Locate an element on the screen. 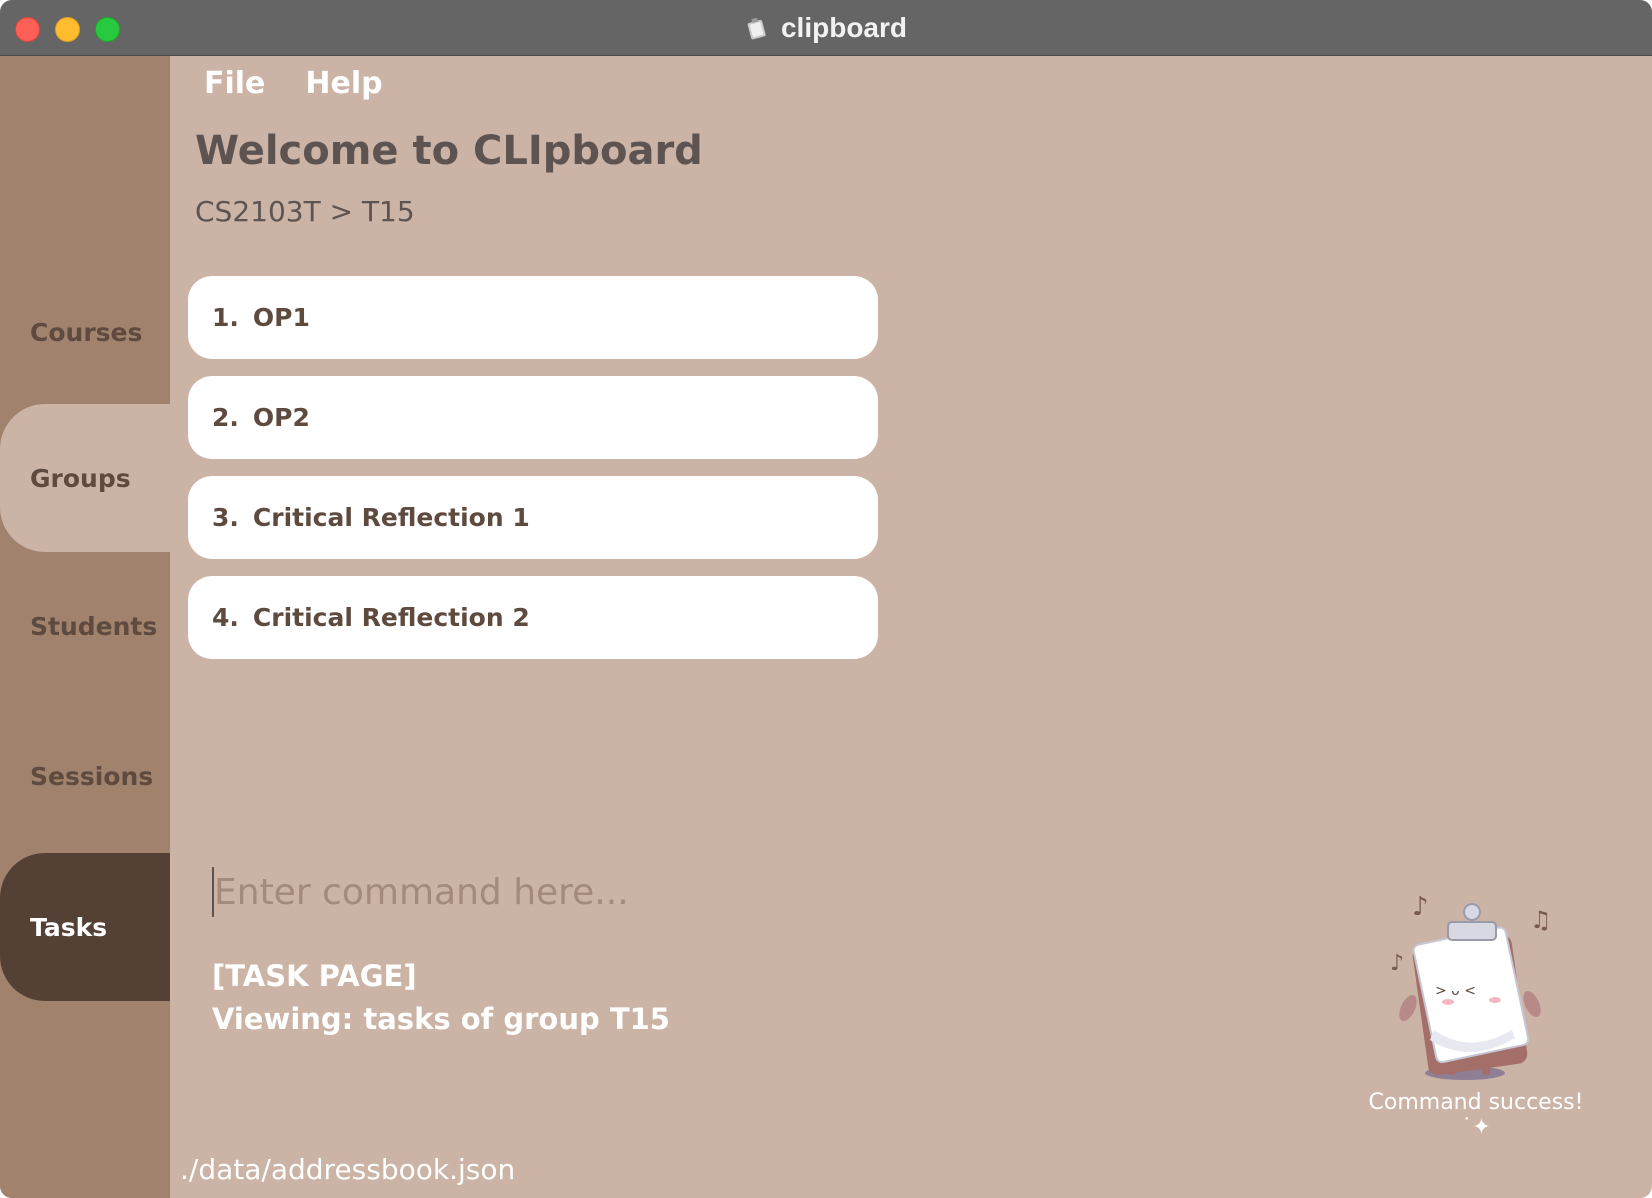 Image resolution: width=1652 pixels, height=1198 pixels. breadcrumb: CS2103T > T15 is located at coordinates (305, 211).